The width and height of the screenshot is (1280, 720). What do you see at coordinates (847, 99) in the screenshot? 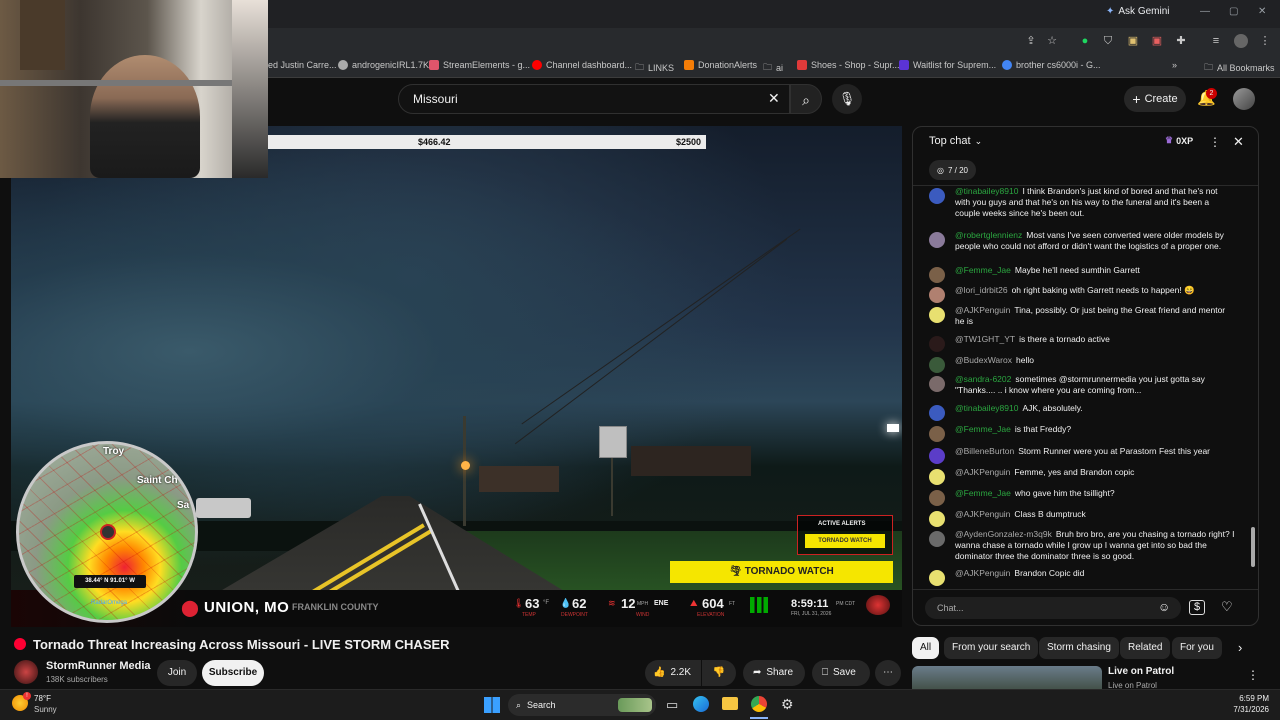
I see `microphone-icon: 🎙` at bounding box center [847, 99].